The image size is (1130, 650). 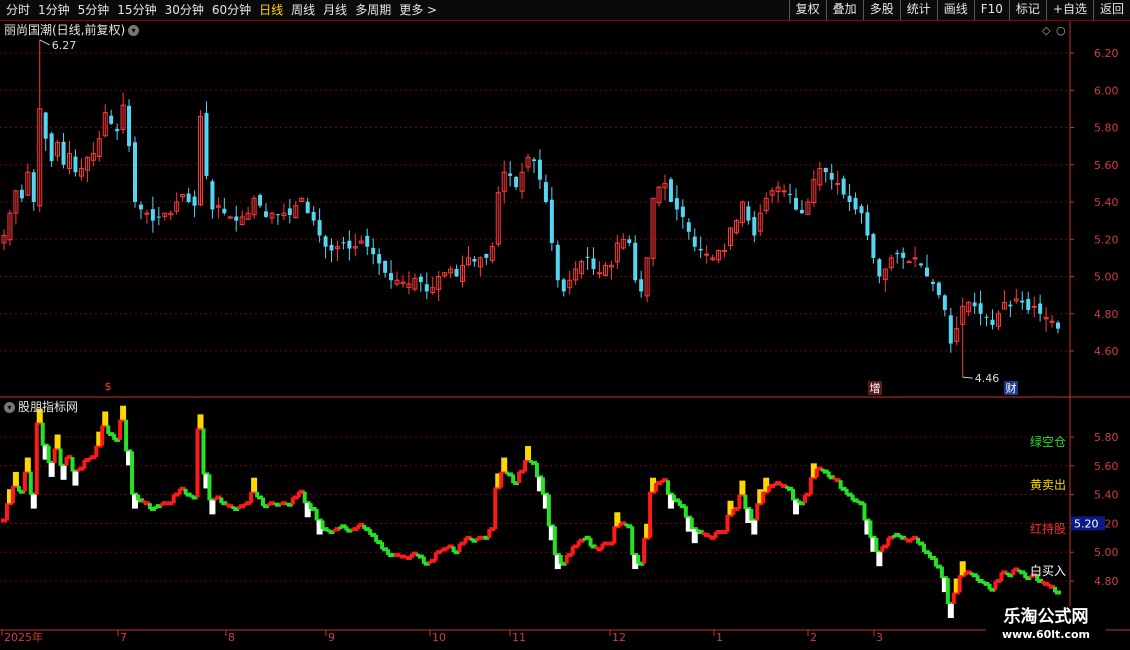 I want to click on right-toolbar: 复权 叠加 多股 统计 画线 F10 标记 +自选 返回, so click(x=959, y=10).